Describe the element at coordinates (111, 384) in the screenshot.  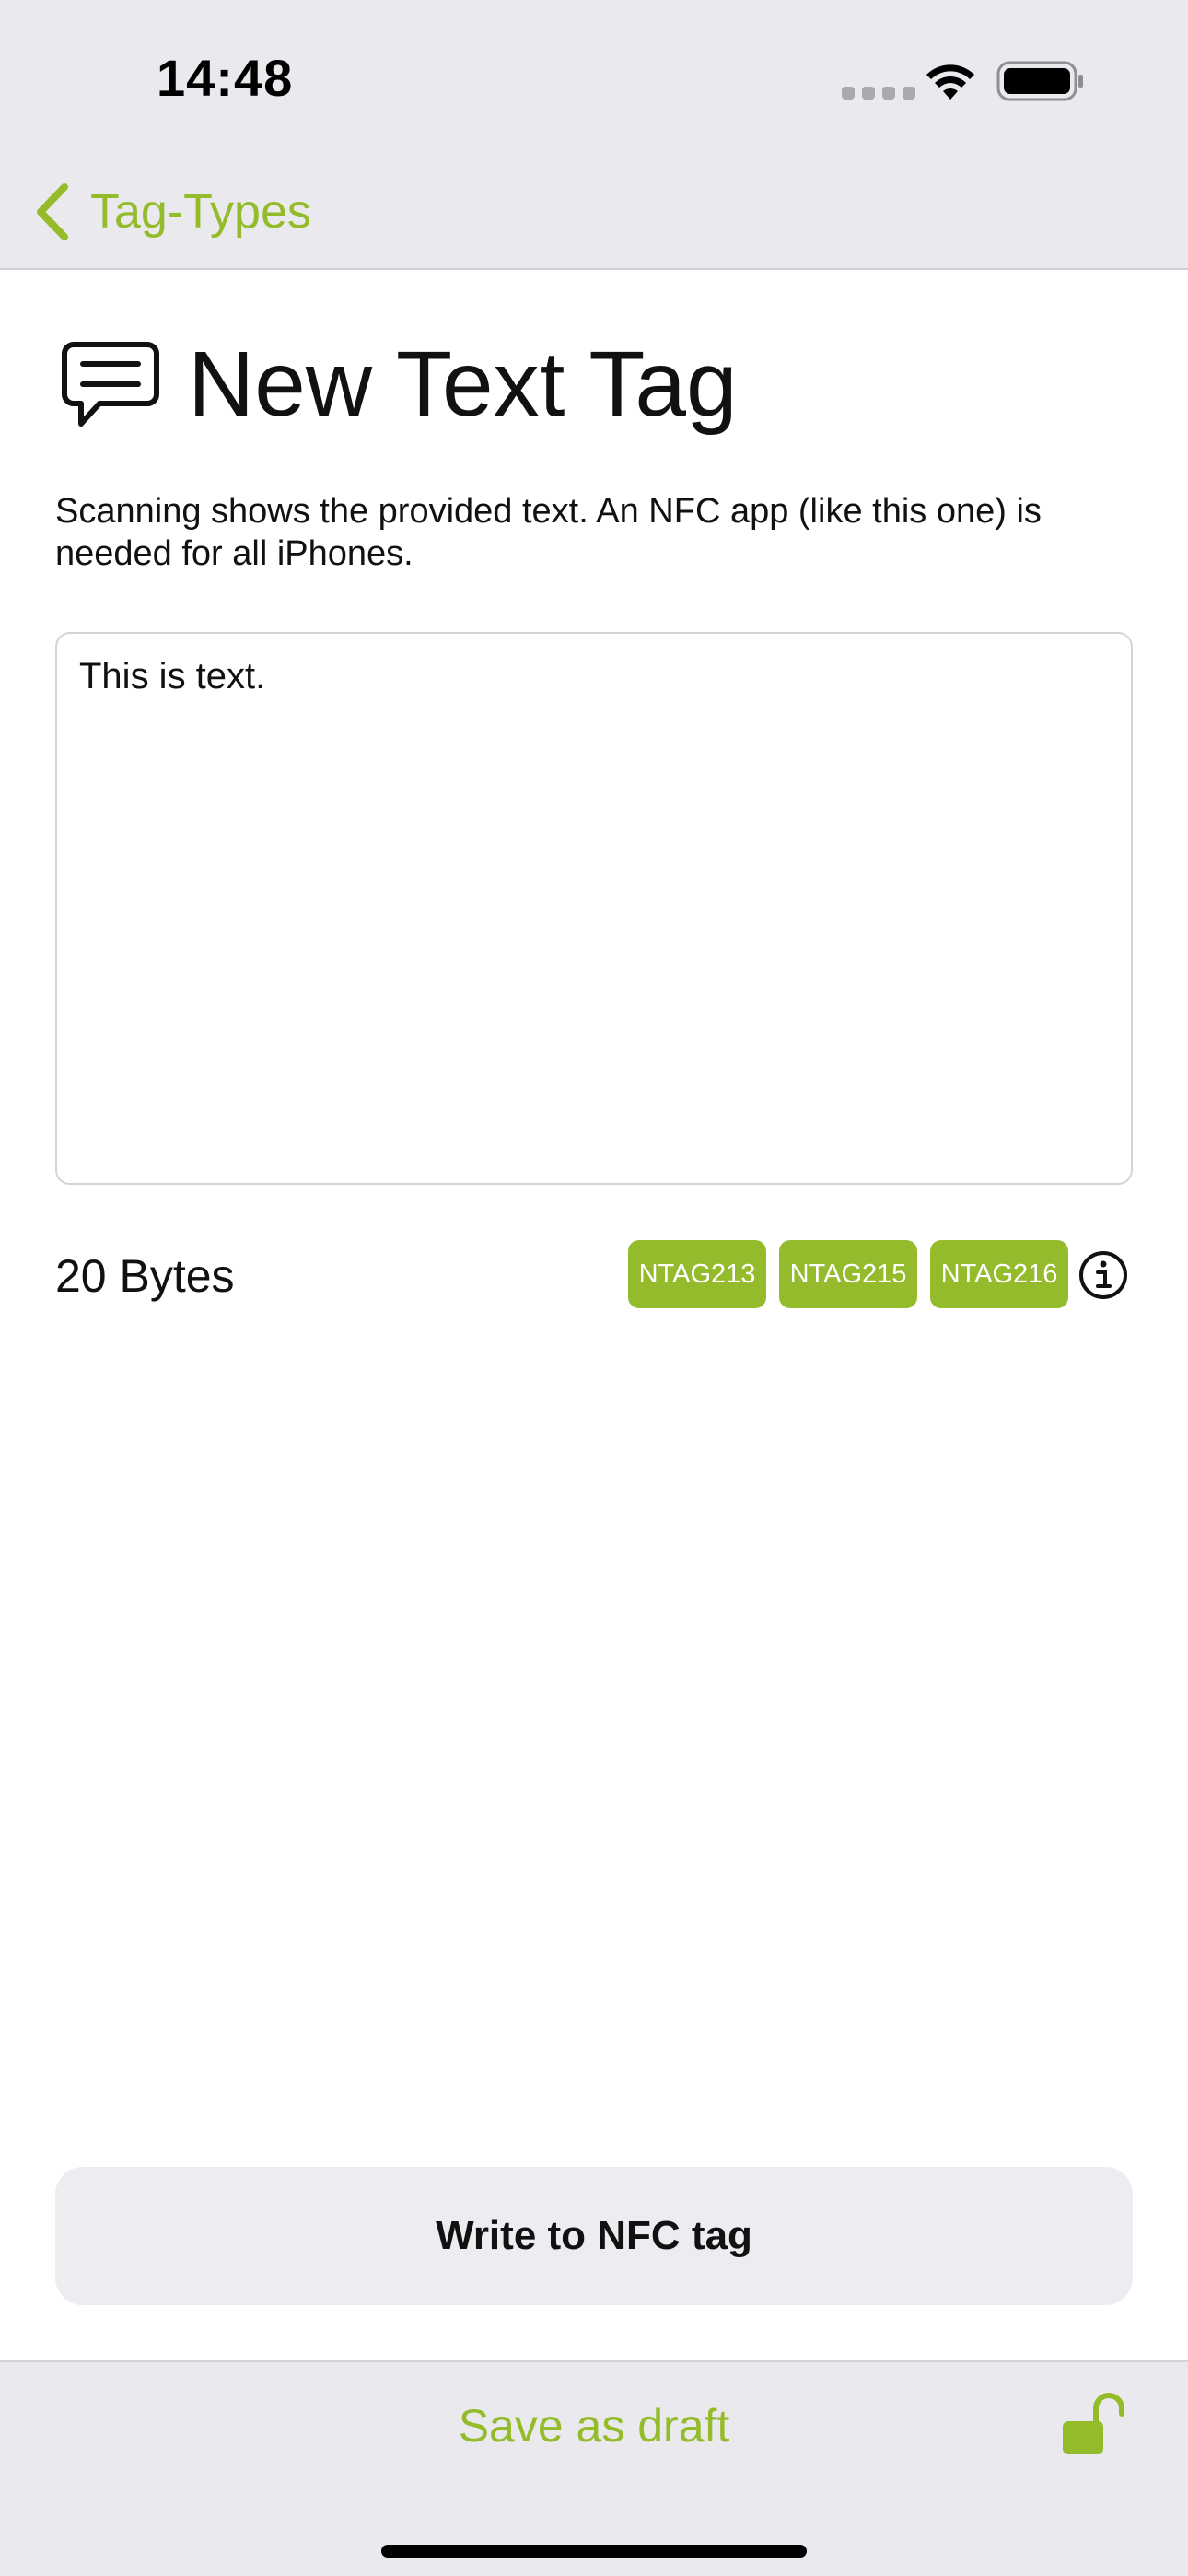
I see `message-bubble-icon` at that location.